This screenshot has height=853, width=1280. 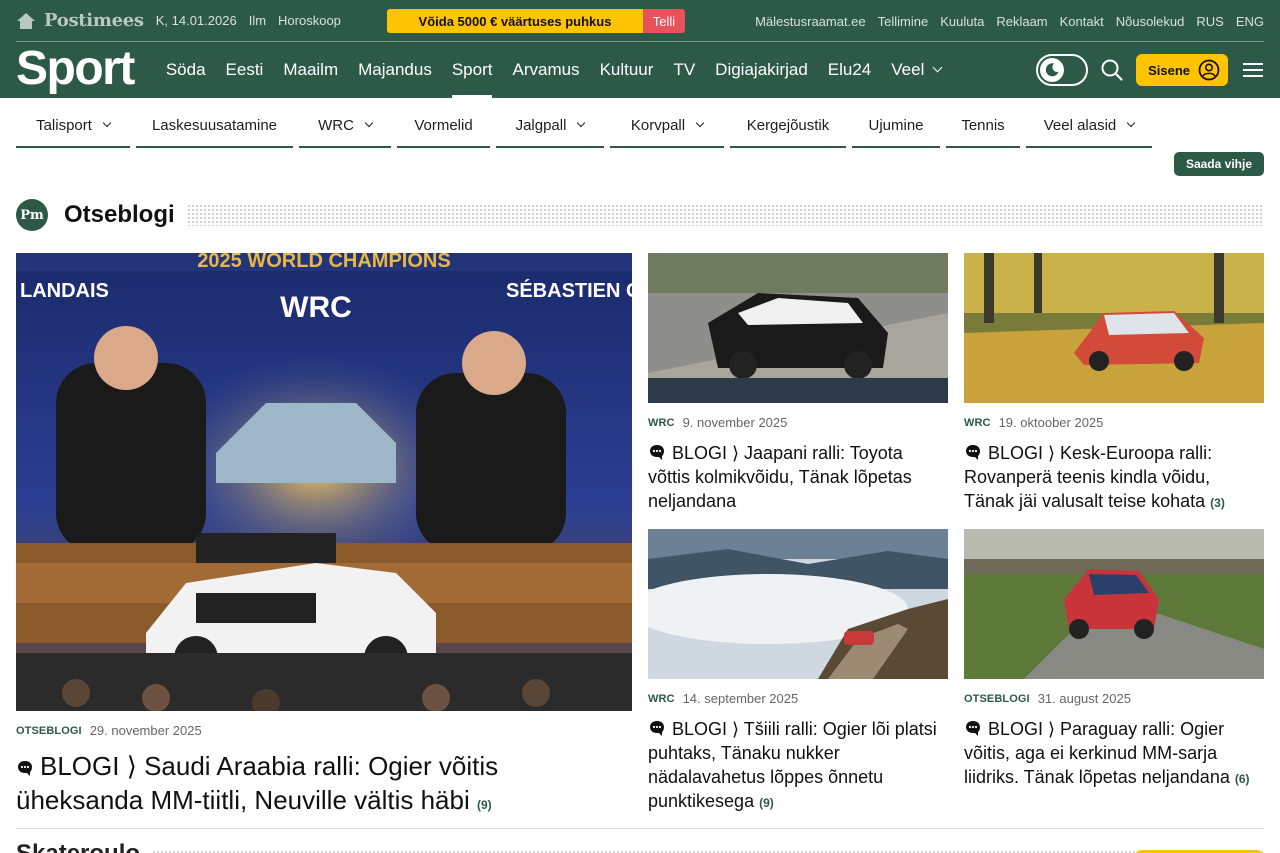 What do you see at coordinates (896, 126) in the screenshot?
I see `subnav-item-ujumine: Ujumine` at bounding box center [896, 126].